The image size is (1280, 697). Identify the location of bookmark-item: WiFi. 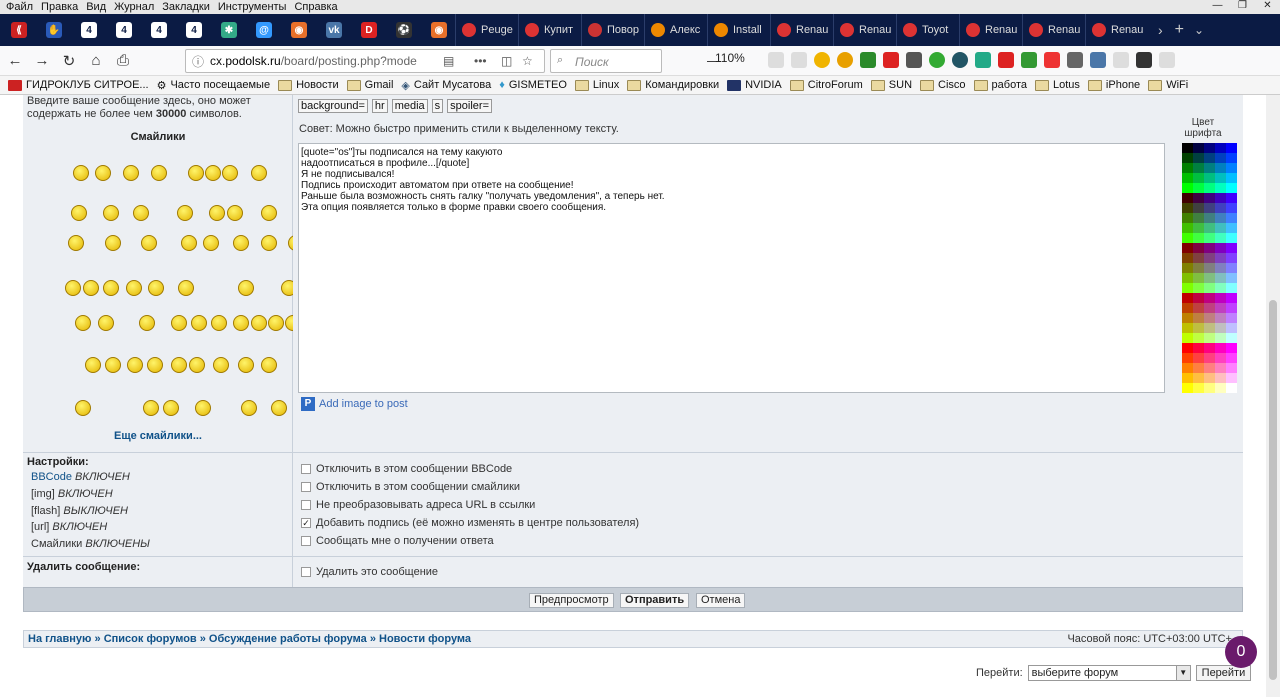
(1168, 85).